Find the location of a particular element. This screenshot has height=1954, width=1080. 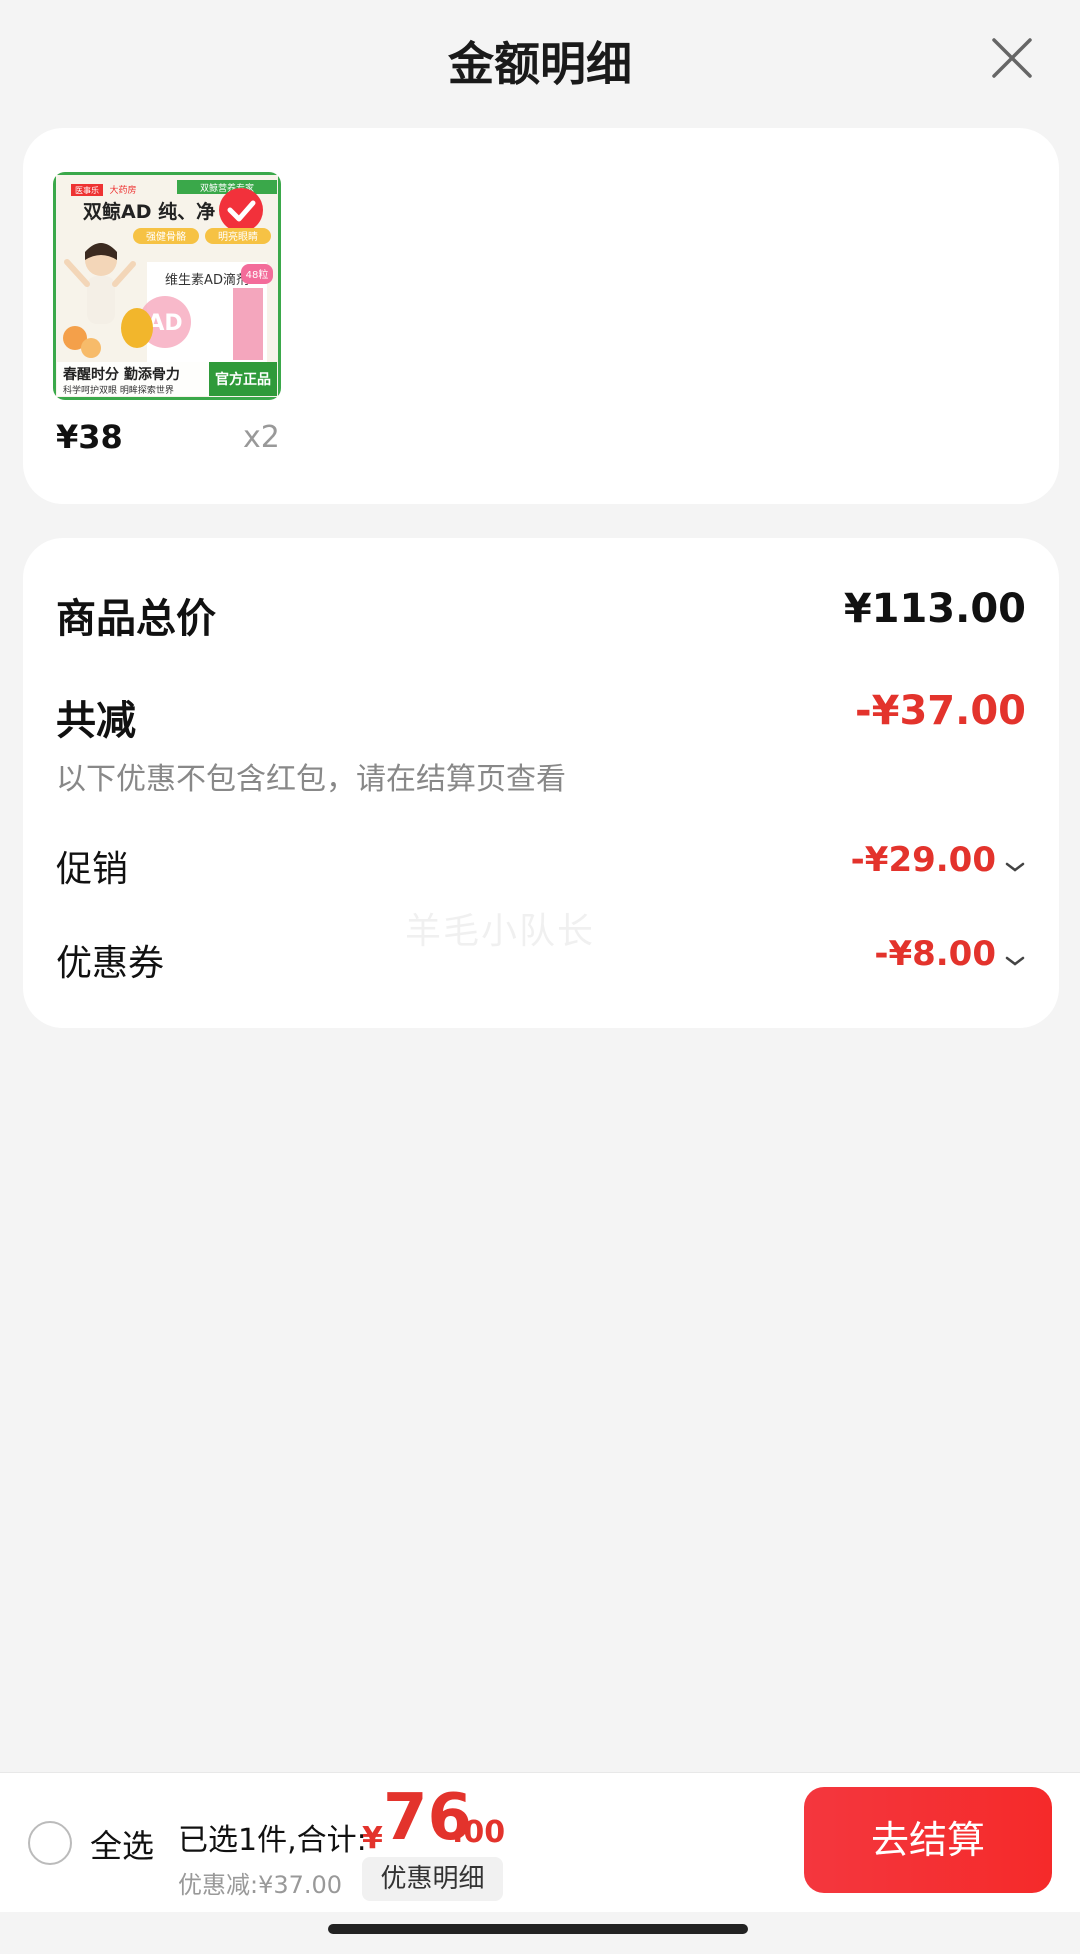

svg-text: 维生素AD滴剂 is located at coordinates (207, 280).